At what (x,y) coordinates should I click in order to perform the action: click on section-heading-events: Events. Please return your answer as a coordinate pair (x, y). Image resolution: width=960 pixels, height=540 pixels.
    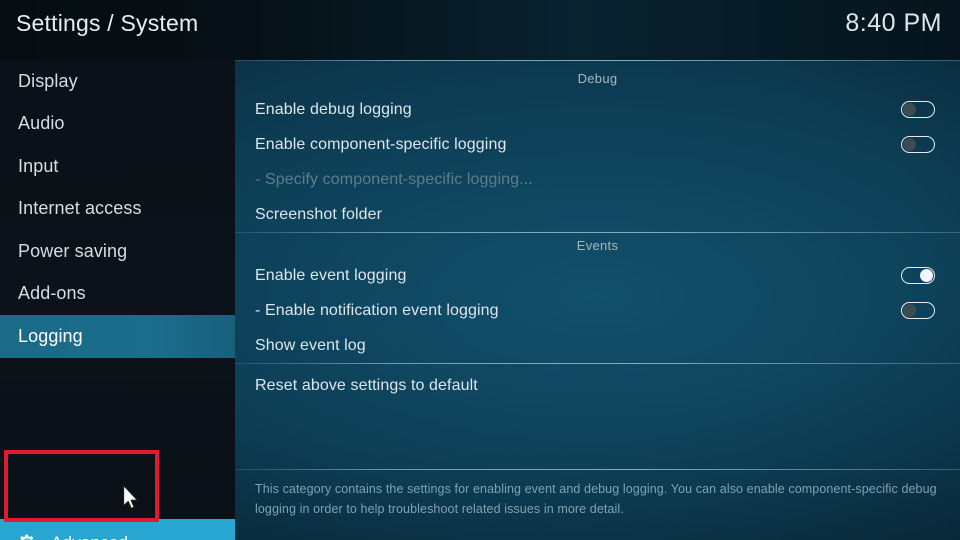
    Looking at the image, I should click on (597, 245).